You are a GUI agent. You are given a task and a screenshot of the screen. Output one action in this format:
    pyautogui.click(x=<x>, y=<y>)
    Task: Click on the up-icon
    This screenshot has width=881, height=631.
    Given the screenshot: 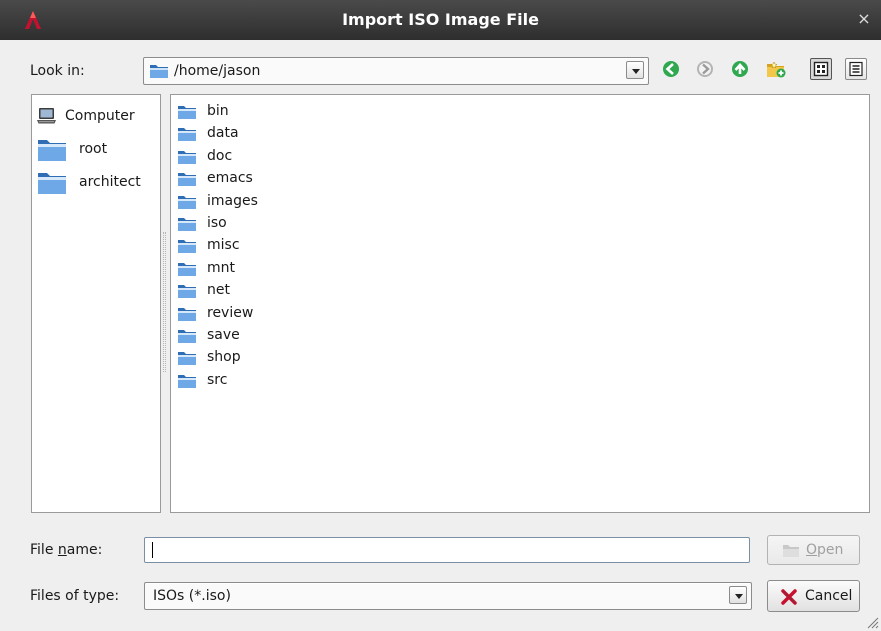 What is the action you would take?
    pyautogui.click(x=740, y=69)
    